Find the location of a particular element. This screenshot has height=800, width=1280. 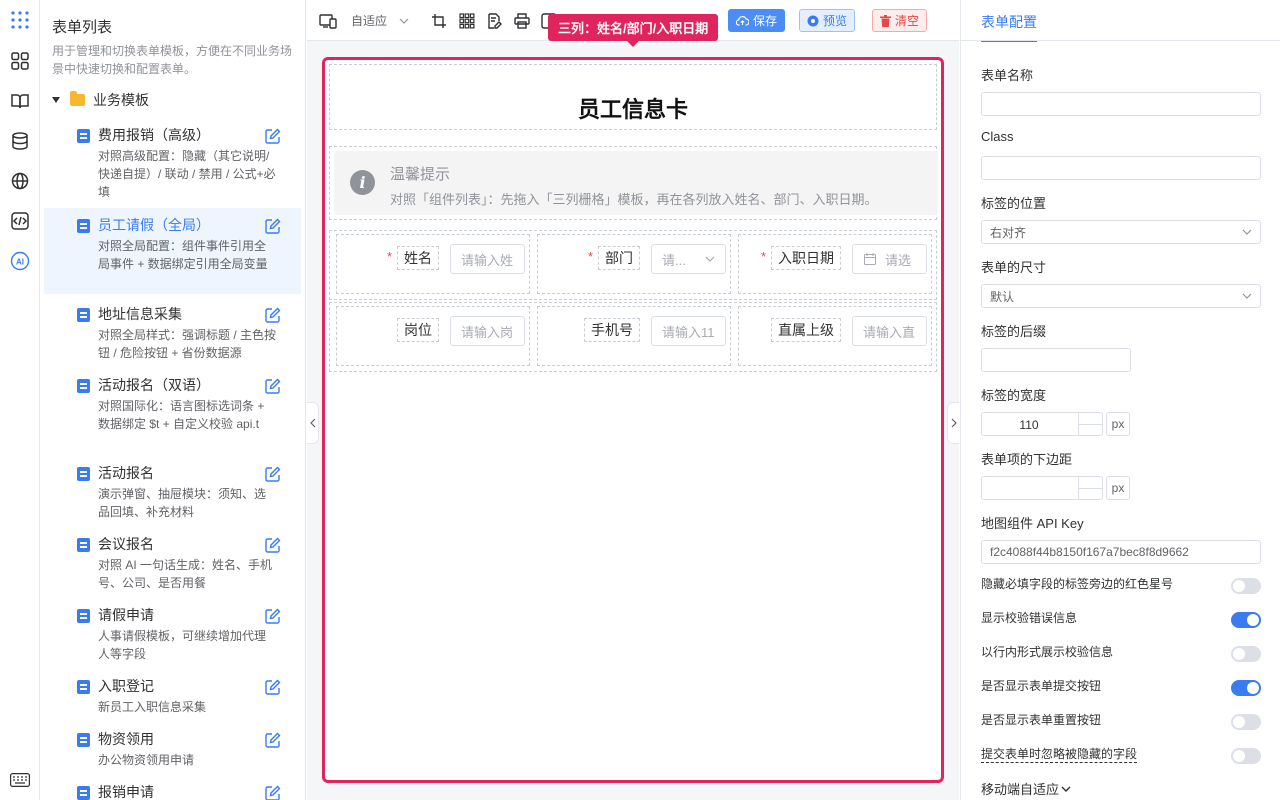

clear-button: 清空 is located at coordinates (900, 20).